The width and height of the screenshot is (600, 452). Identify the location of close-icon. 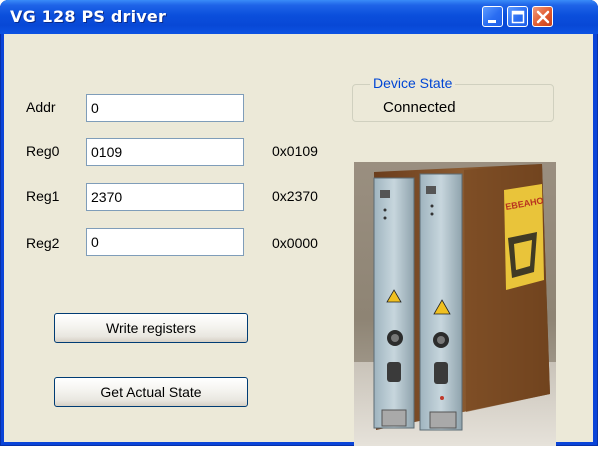
(543, 17).